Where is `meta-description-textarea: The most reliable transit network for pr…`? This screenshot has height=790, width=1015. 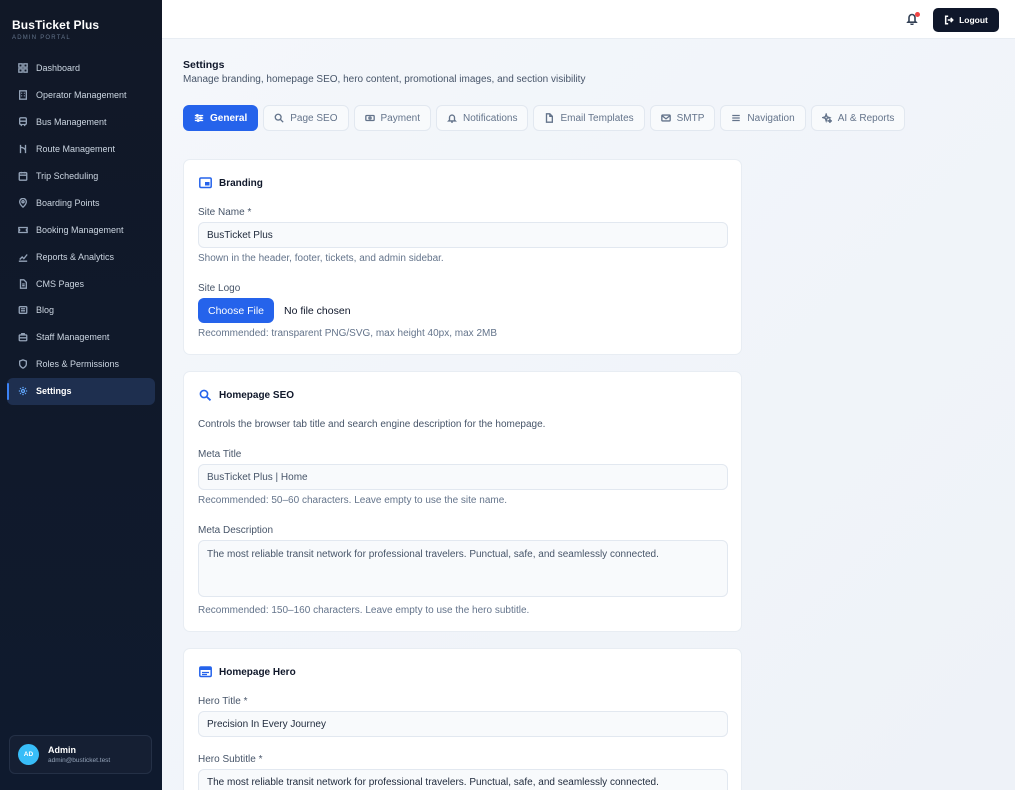
meta-description-textarea: The most reliable transit network for pr… is located at coordinates (463, 568).